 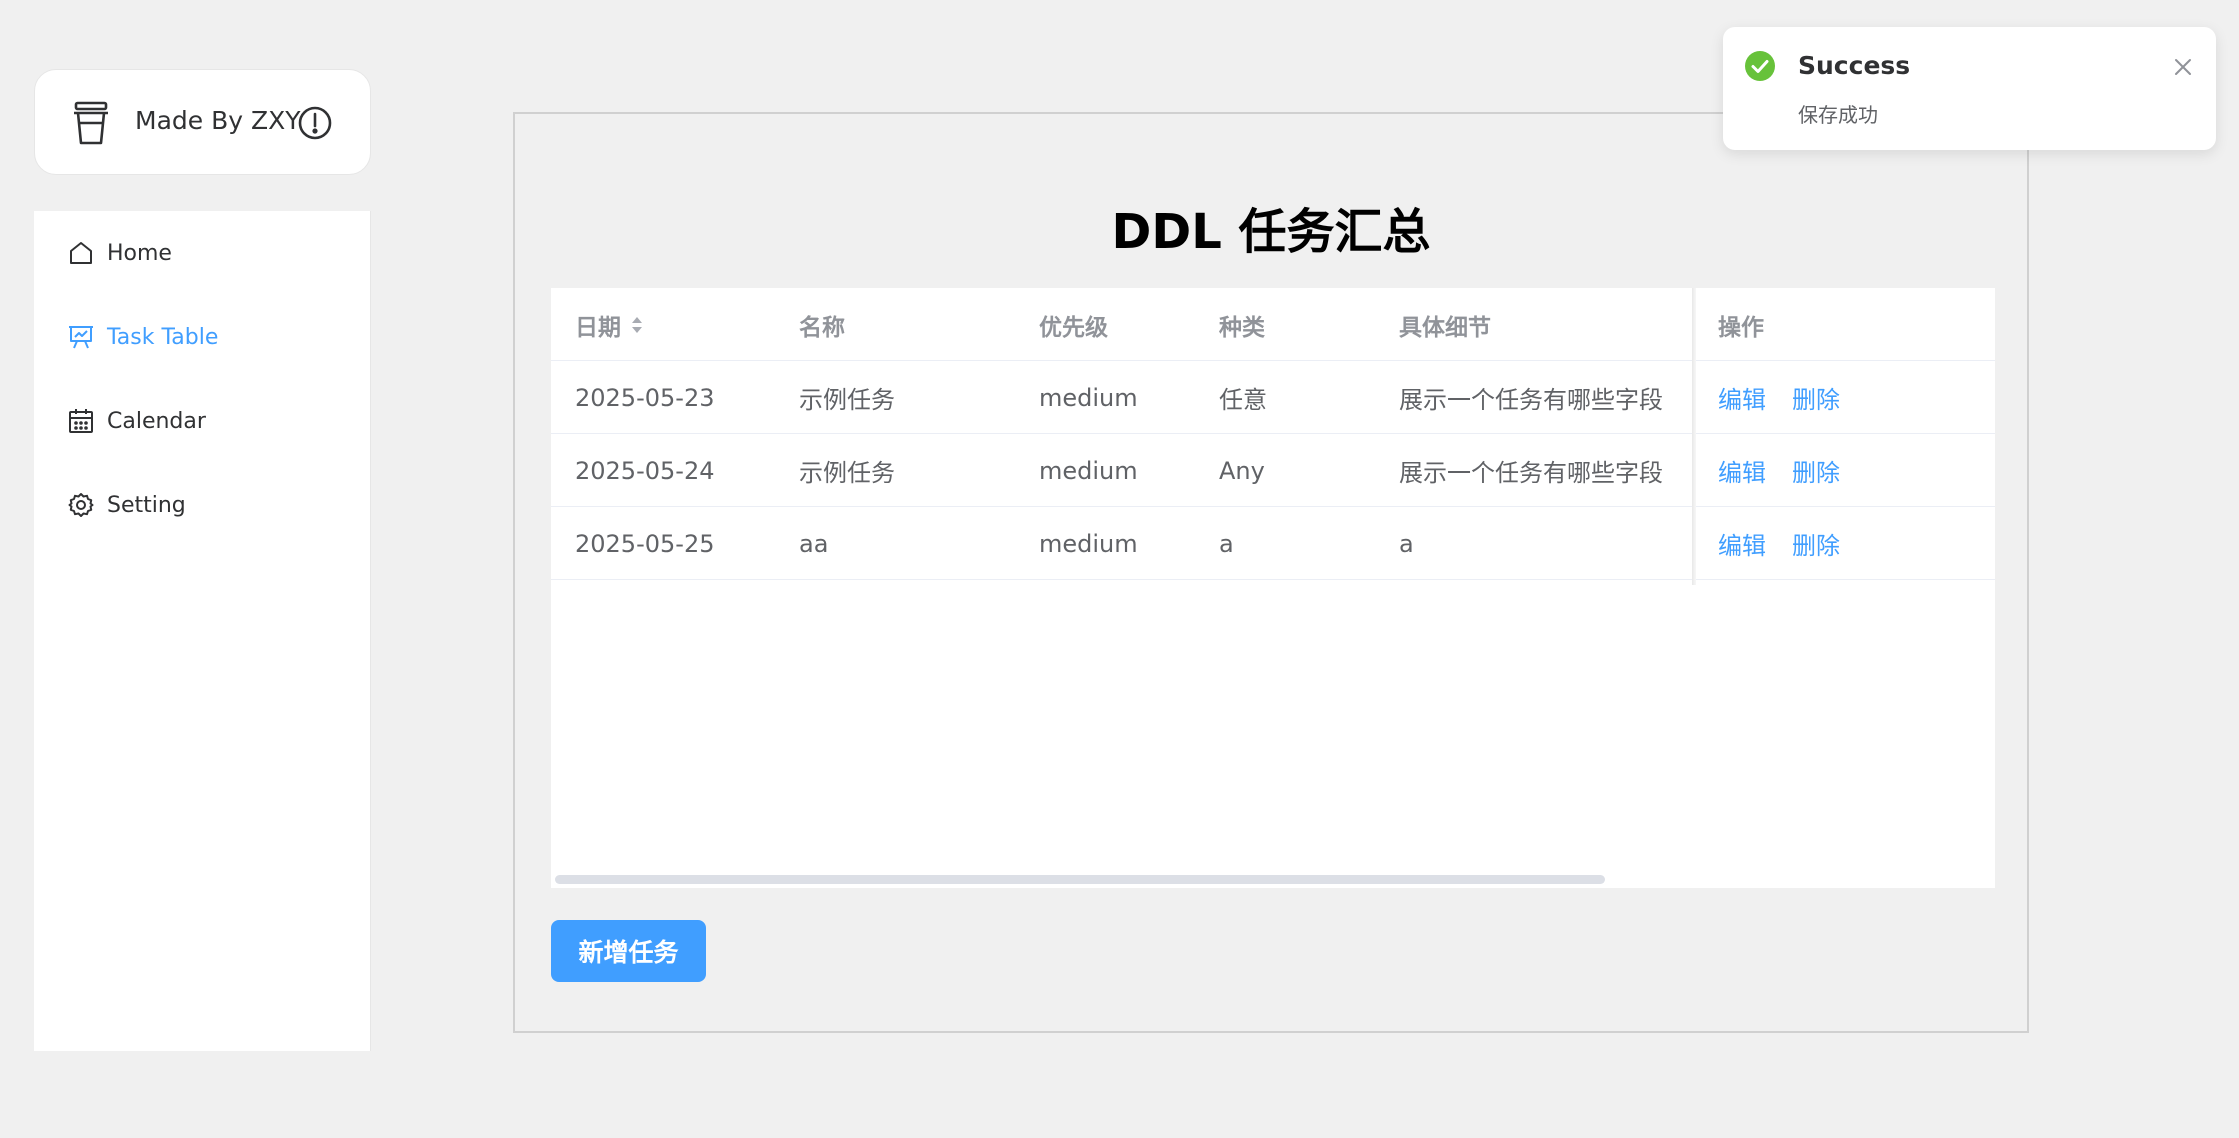 I want to click on cup-icon, so click(x=91, y=123).